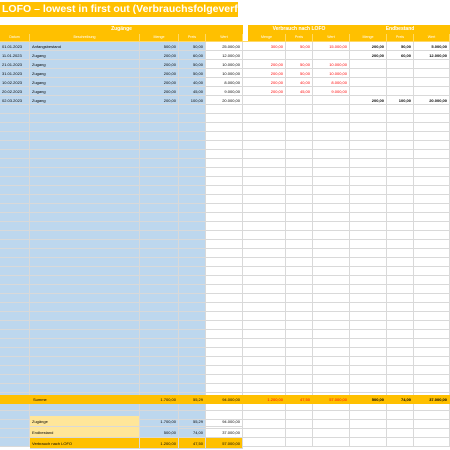 The height and width of the screenshot is (450, 450). What do you see at coordinates (159, 421) in the screenshot?
I see `summary-menge: 1.700,00` at bounding box center [159, 421].